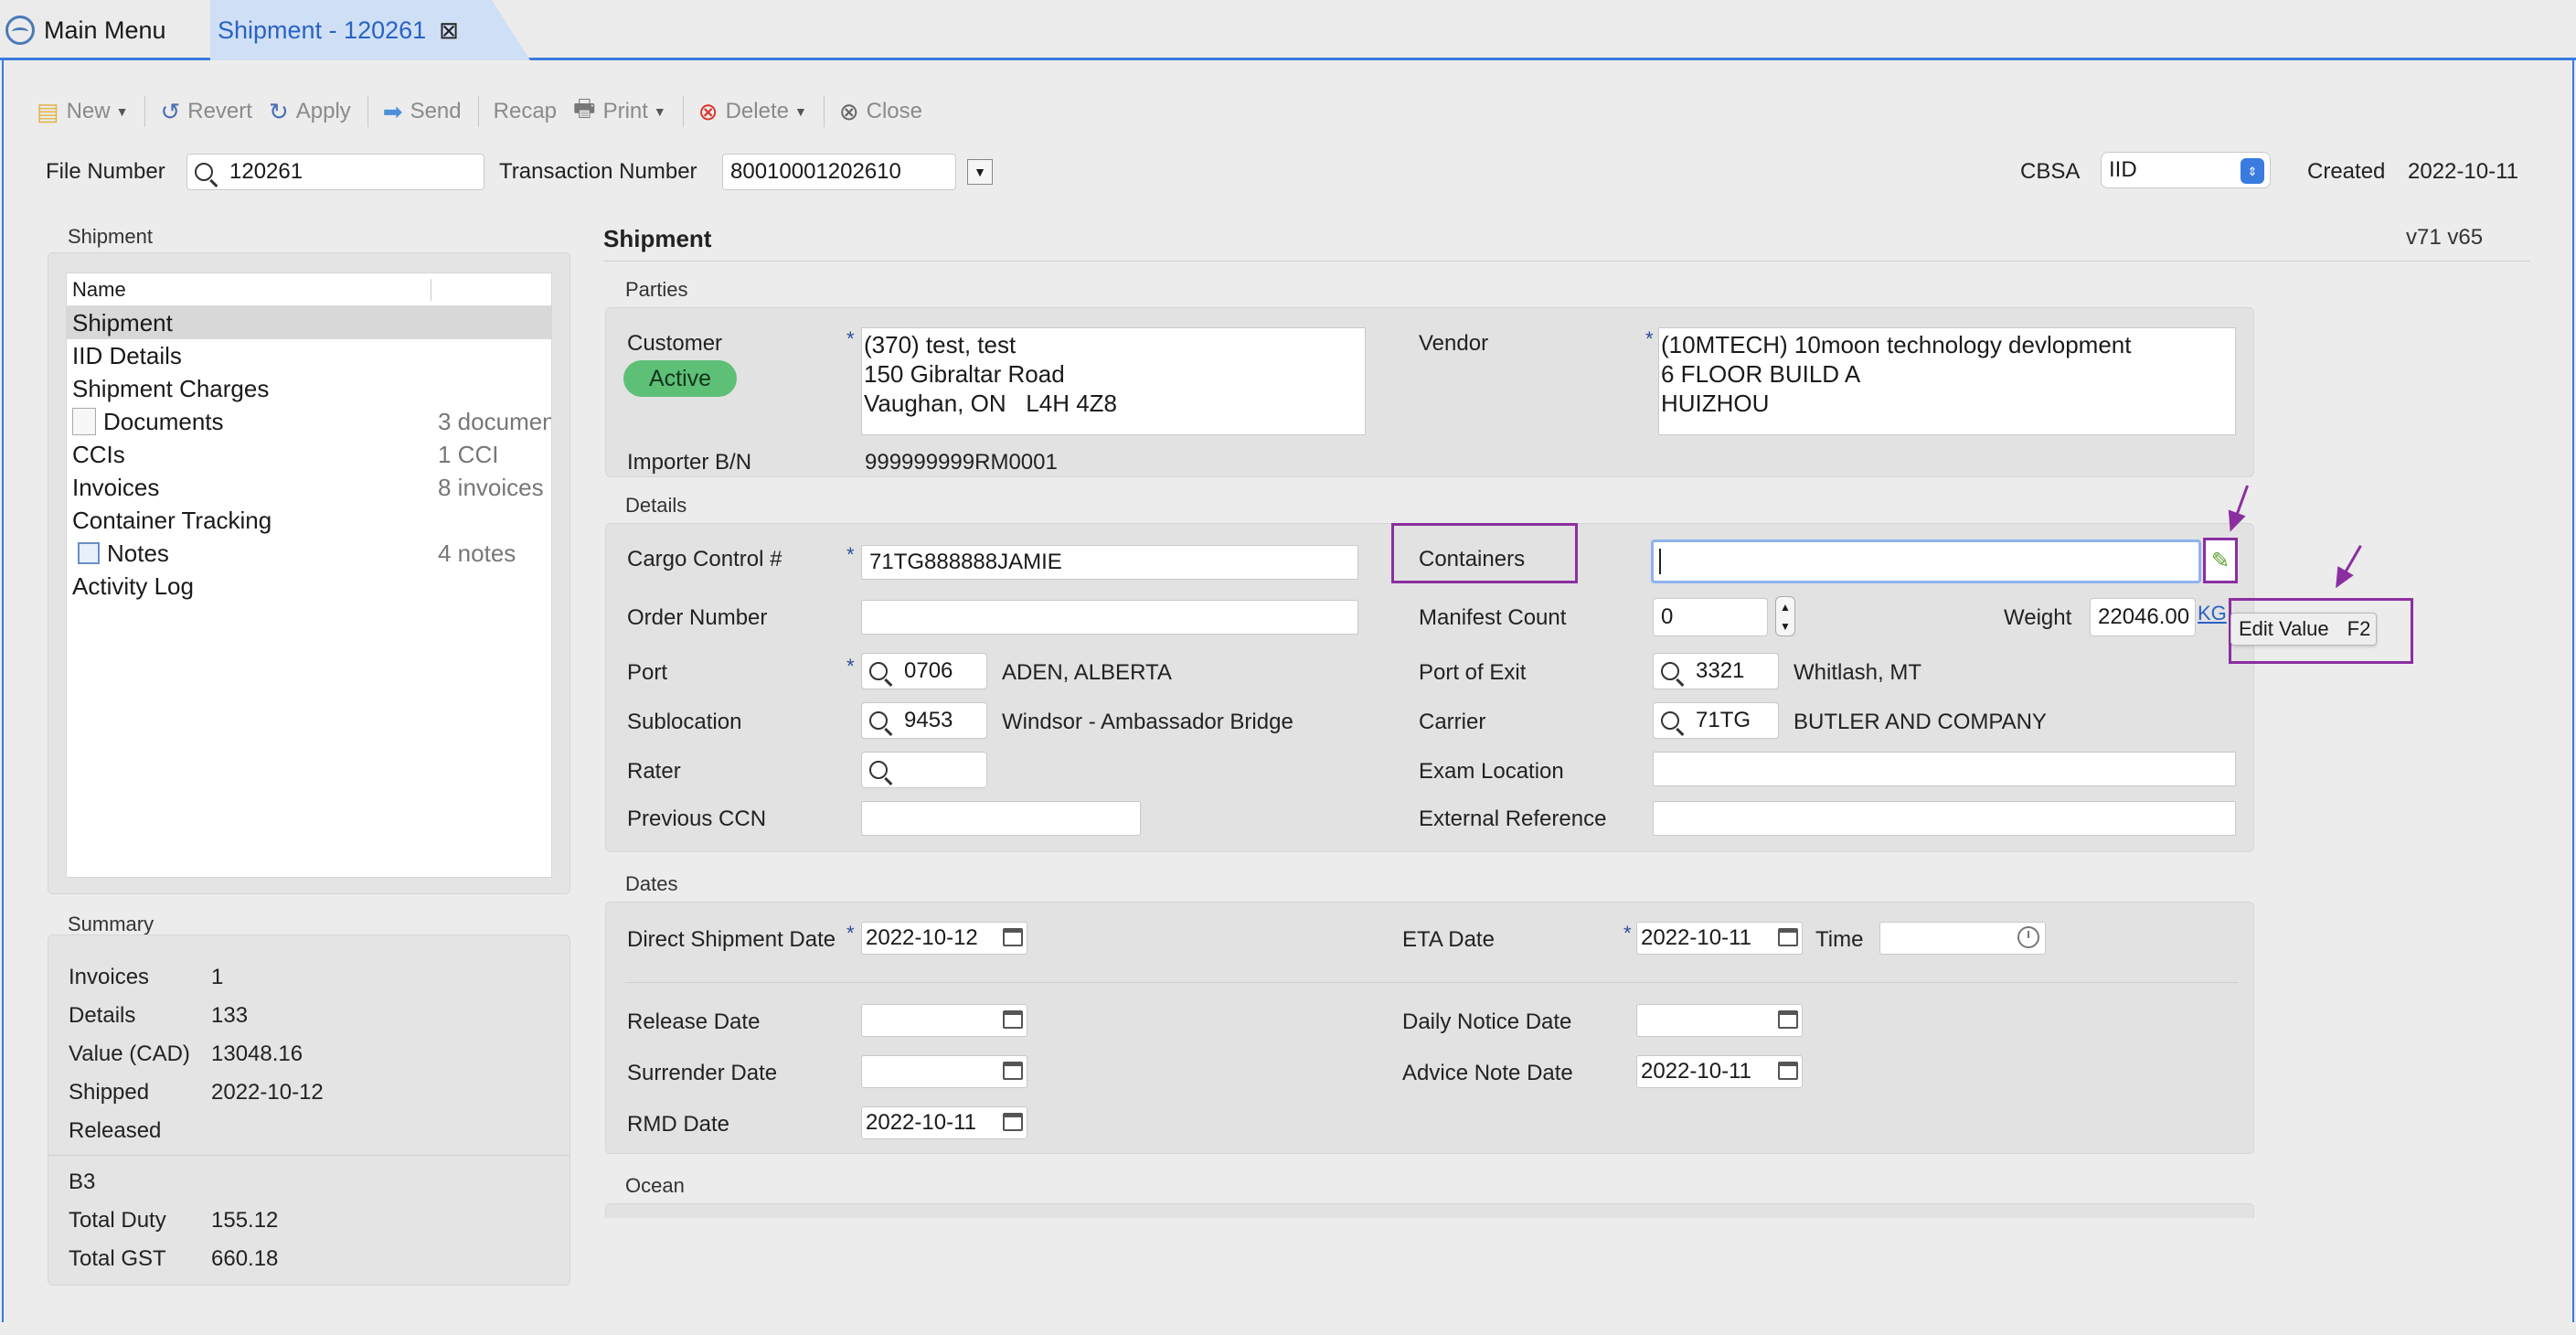  Describe the element at coordinates (163, 421) in the screenshot. I see `tree-item-label: Documents` at that location.